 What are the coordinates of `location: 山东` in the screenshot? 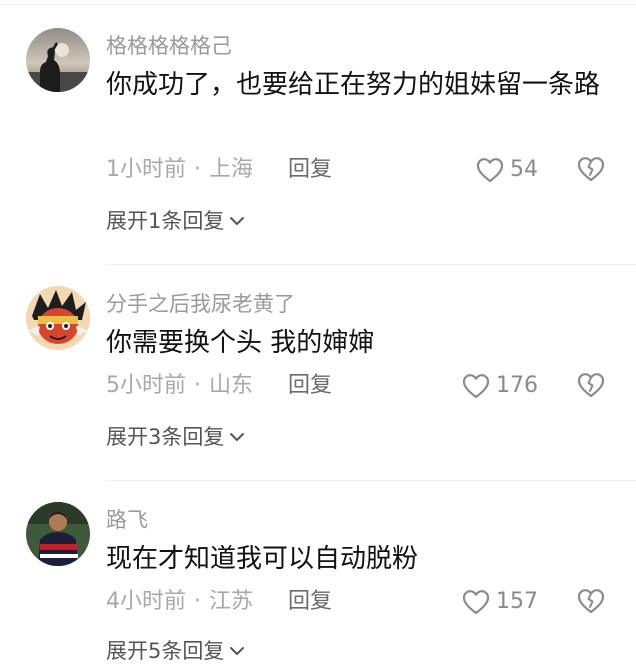 It's located at (231, 385).